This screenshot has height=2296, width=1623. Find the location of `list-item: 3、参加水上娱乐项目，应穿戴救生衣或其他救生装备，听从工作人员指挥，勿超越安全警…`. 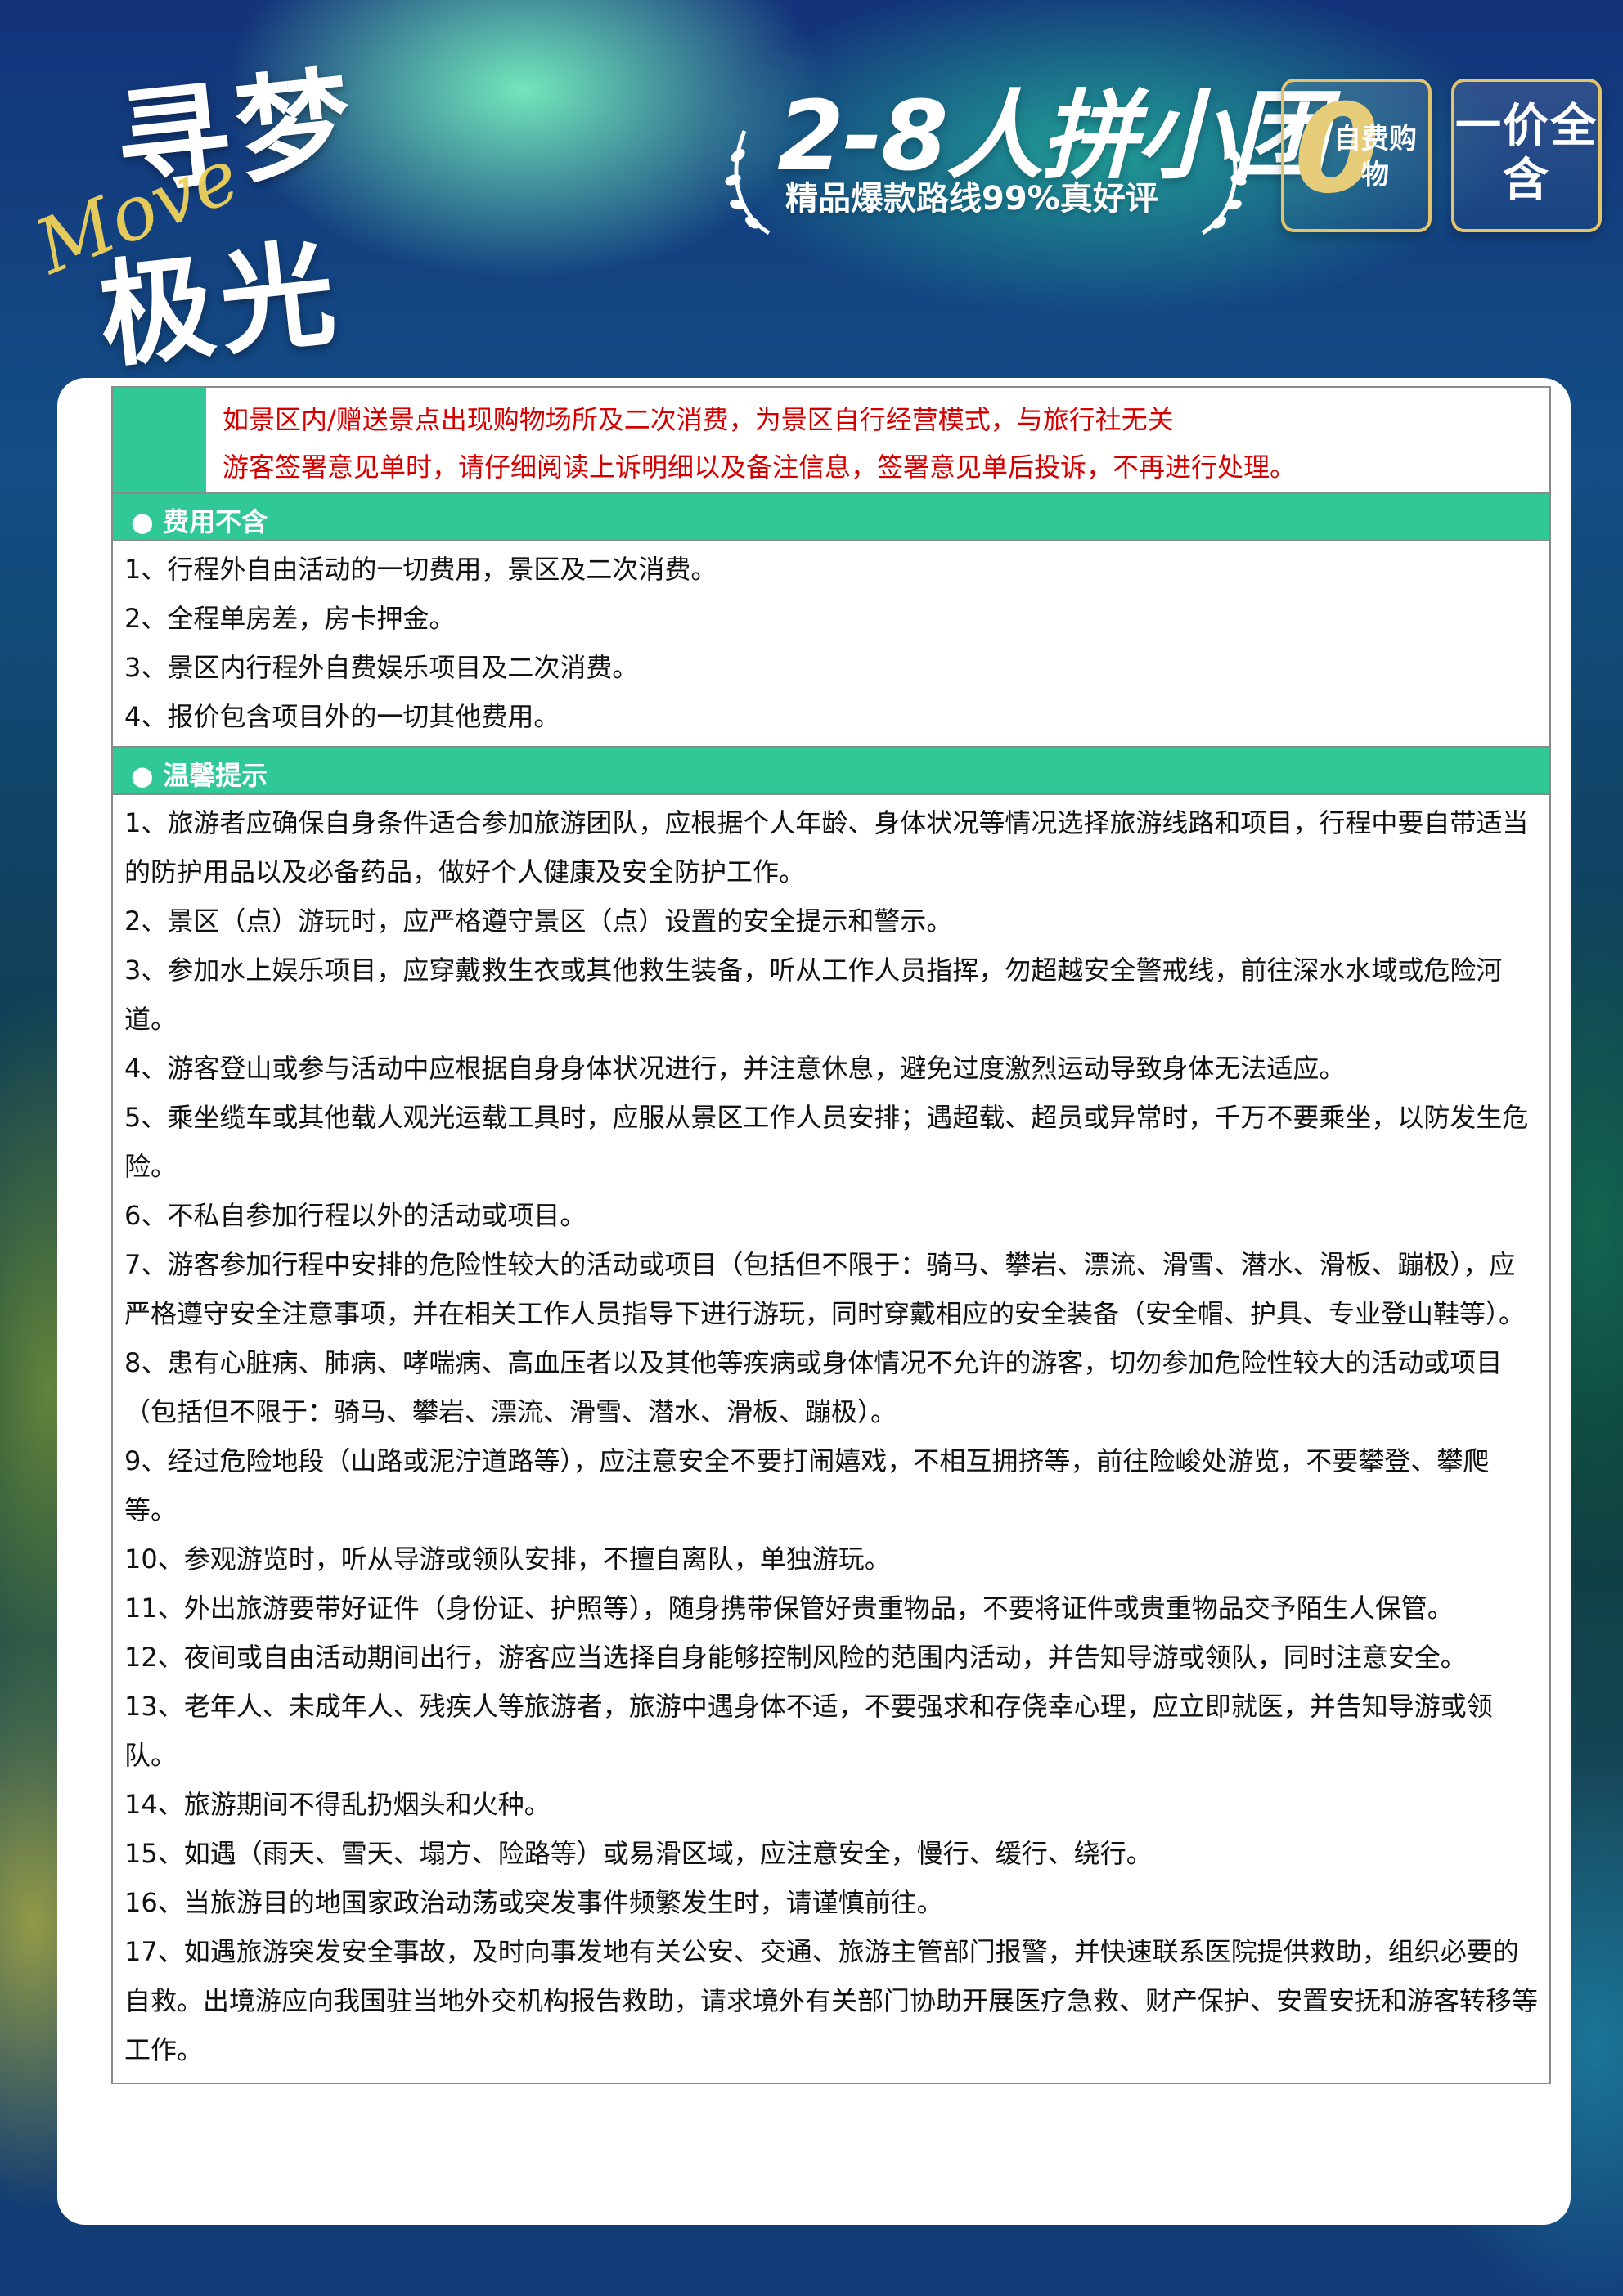

list-item: 3、参加水上娱乐项目，应穿戴救生衣或其他救生装备，听从工作人员指挥，勿超越安全警… is located at coordinates (813, 995).